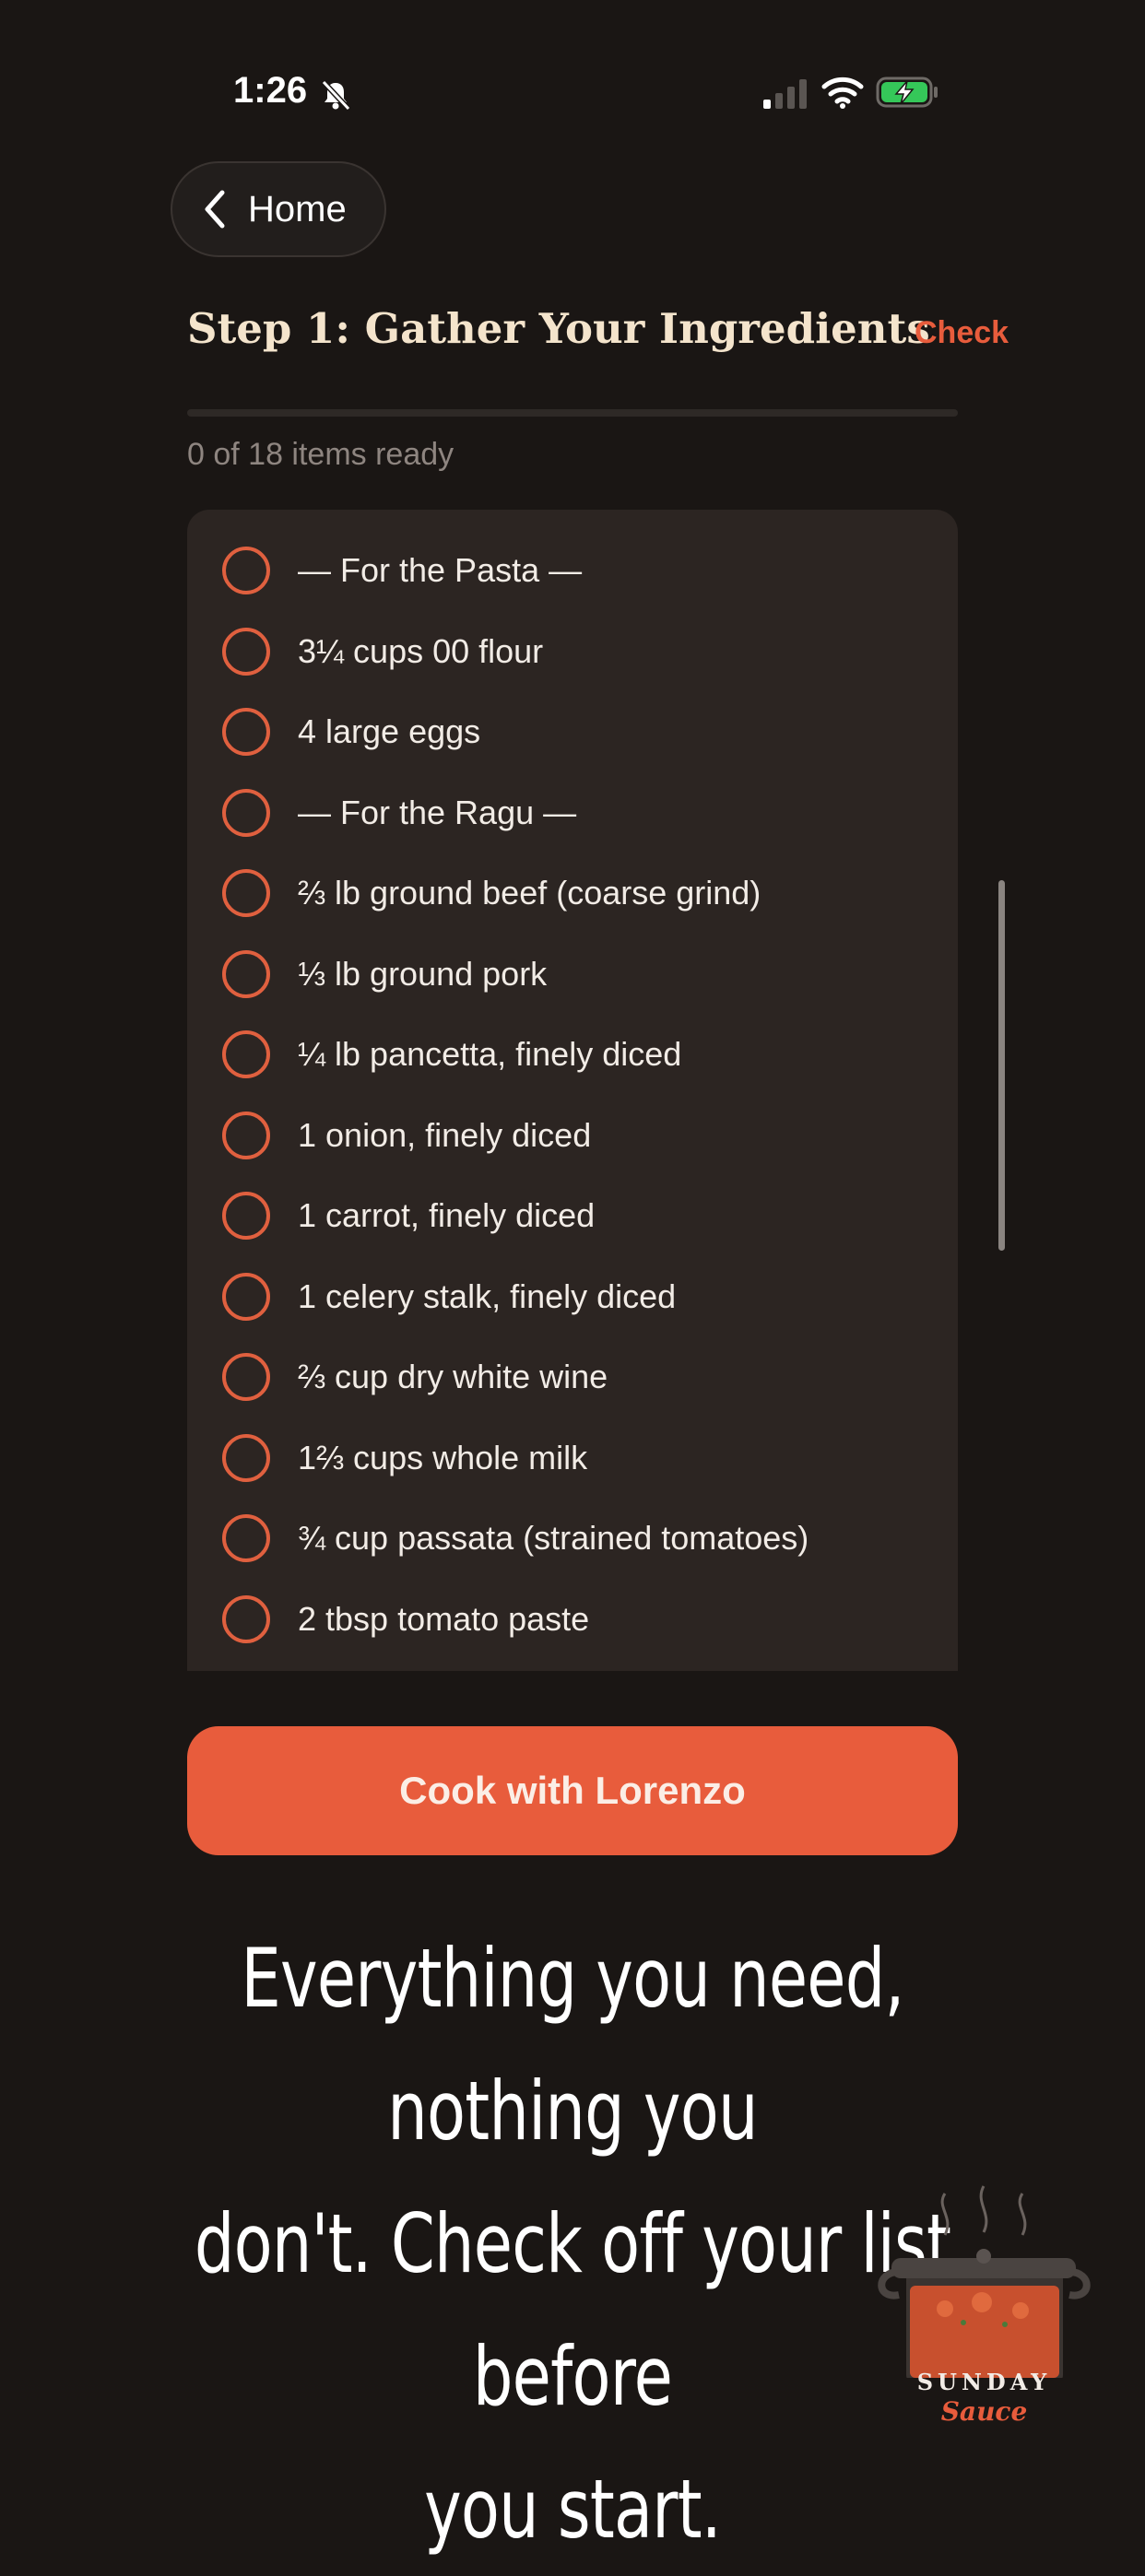  I want to click on ingredient-label: ¾ cup passata (strained tomatoes), so click(553, 1538).